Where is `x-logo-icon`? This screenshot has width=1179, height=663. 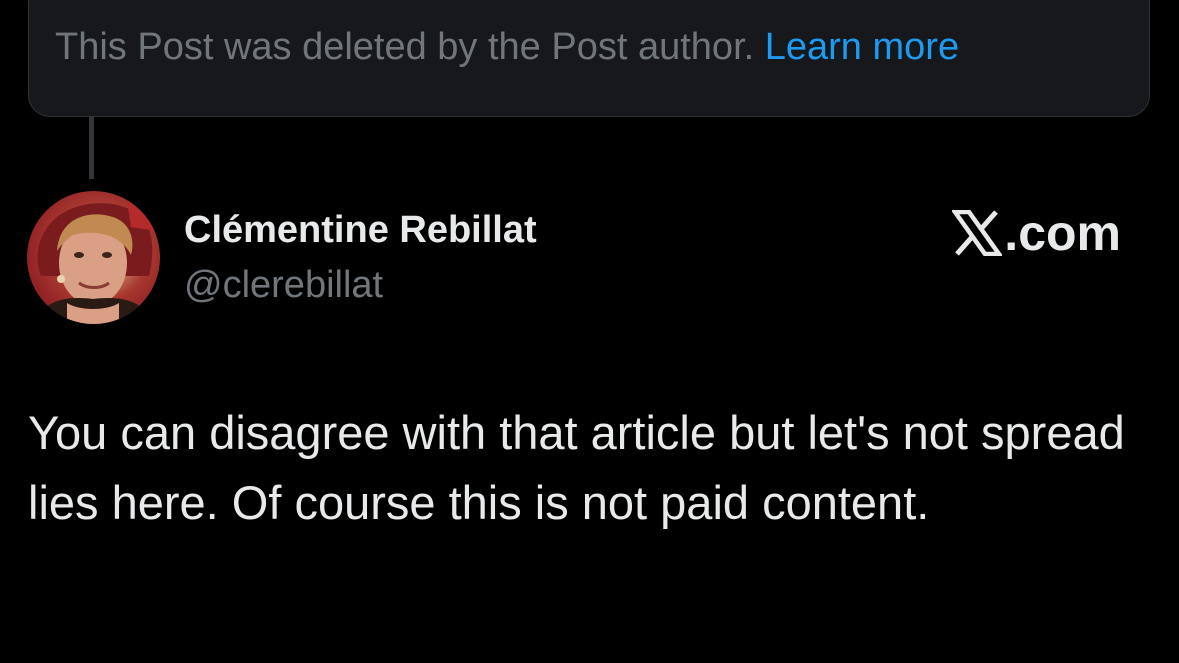 x-logo-icon is located at coordinates (977, 233).